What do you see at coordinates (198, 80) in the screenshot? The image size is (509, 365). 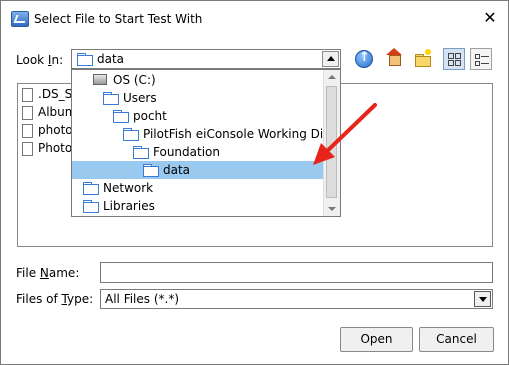 I see `dropdown-item-os-c: OS (C:)` at bounding box center [198, 80].